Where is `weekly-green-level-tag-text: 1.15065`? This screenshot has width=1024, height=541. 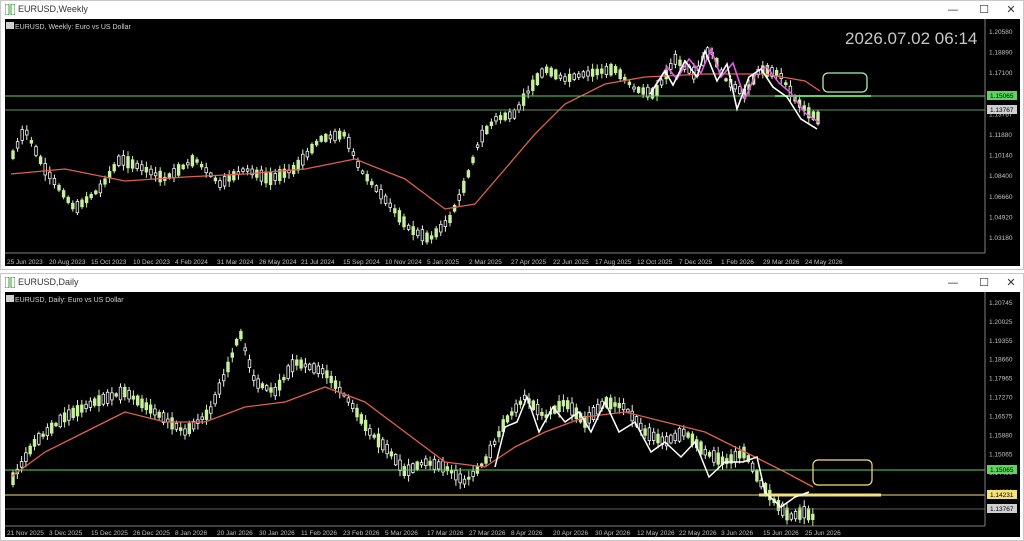 weekly-green-level-tag-text: 1.15065 is located at coordinates (1002, 96).